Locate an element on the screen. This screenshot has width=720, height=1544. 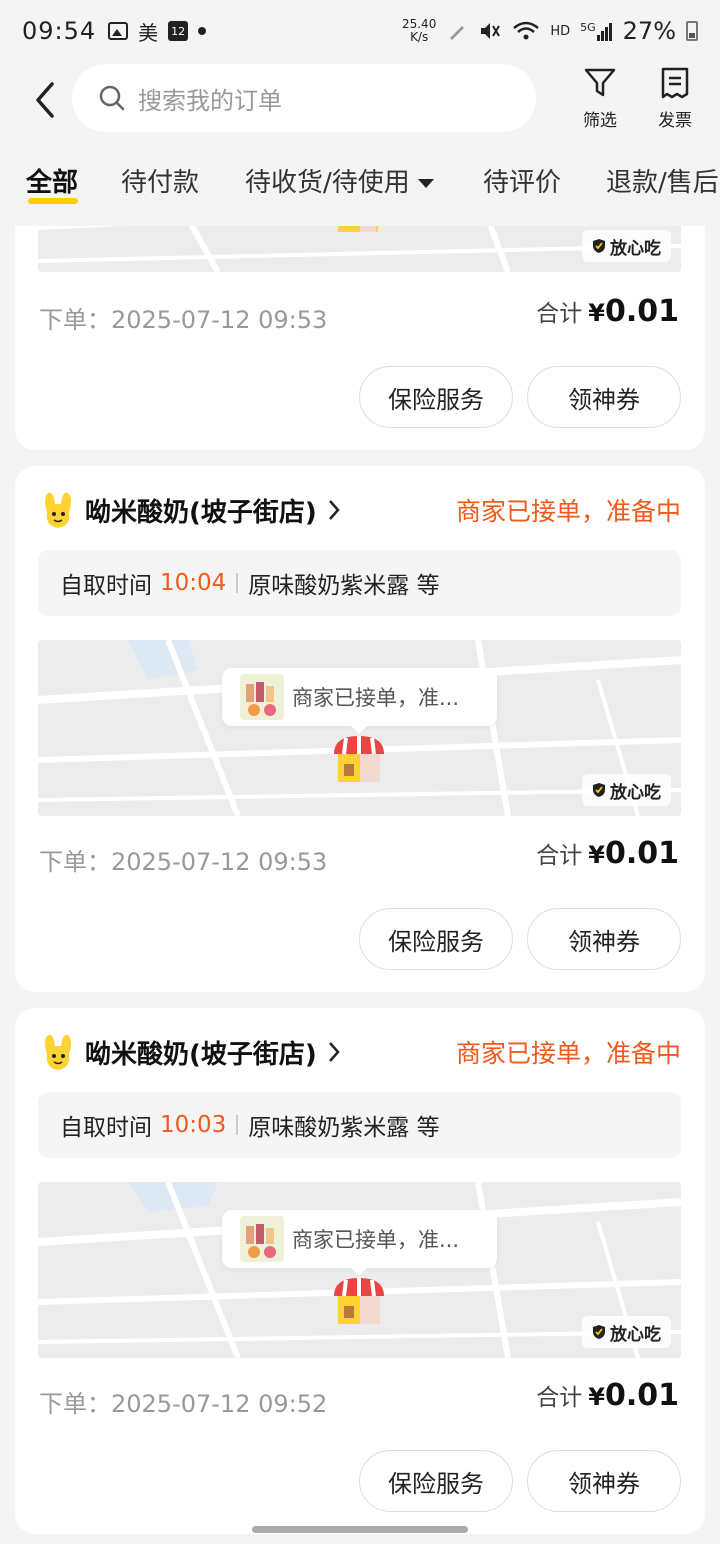
invoice-button: 发票 is located at coordinates (675, 98).